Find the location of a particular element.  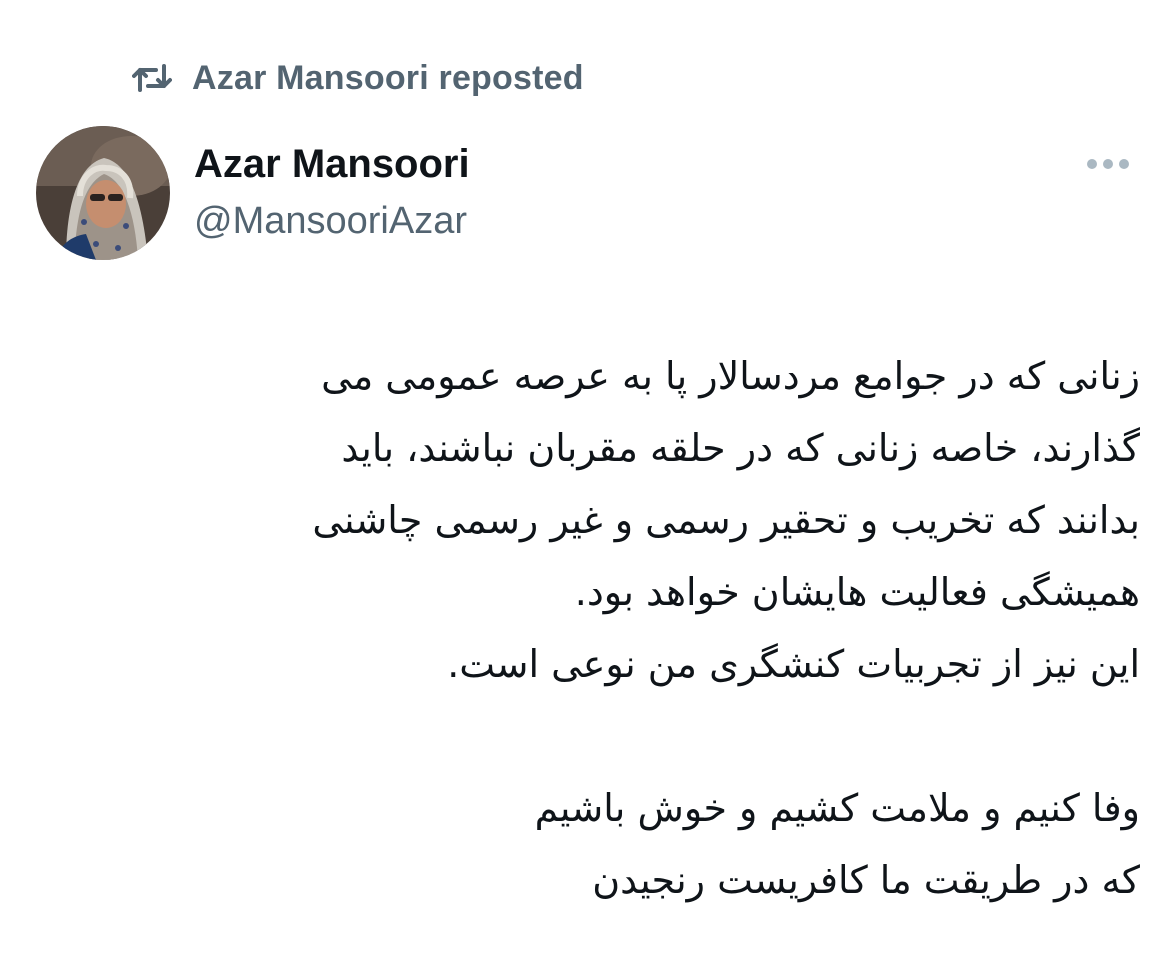

more-horizontal-icon is located at coordinates (1108, 166).